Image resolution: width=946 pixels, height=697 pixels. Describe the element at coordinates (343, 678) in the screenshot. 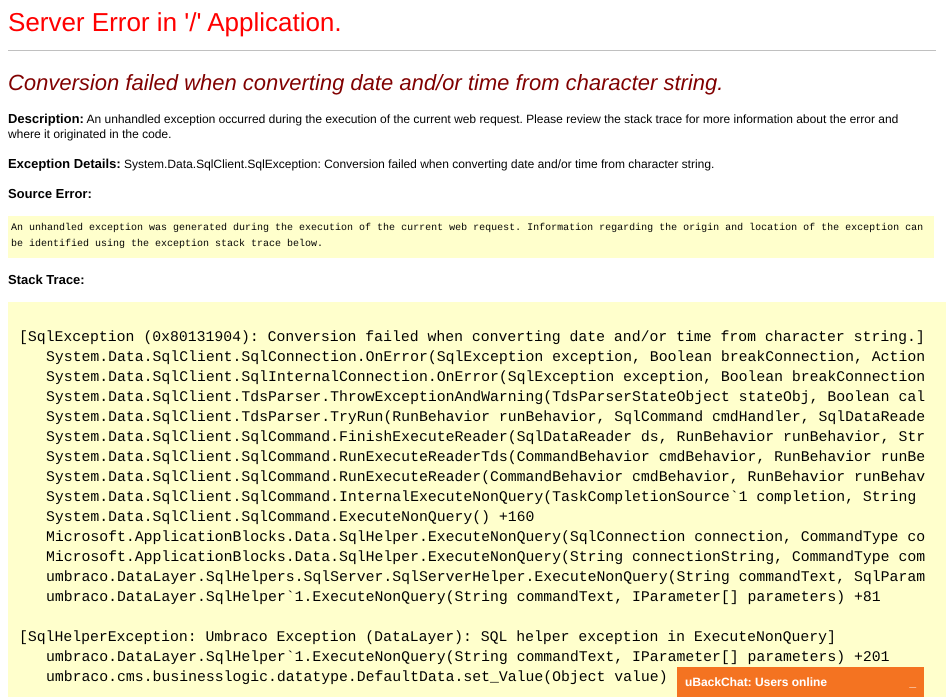

I see `stack-frame: umbraco.cms.businesslogic.datatype.DefaultData.set_Value(Object value)` at that location.